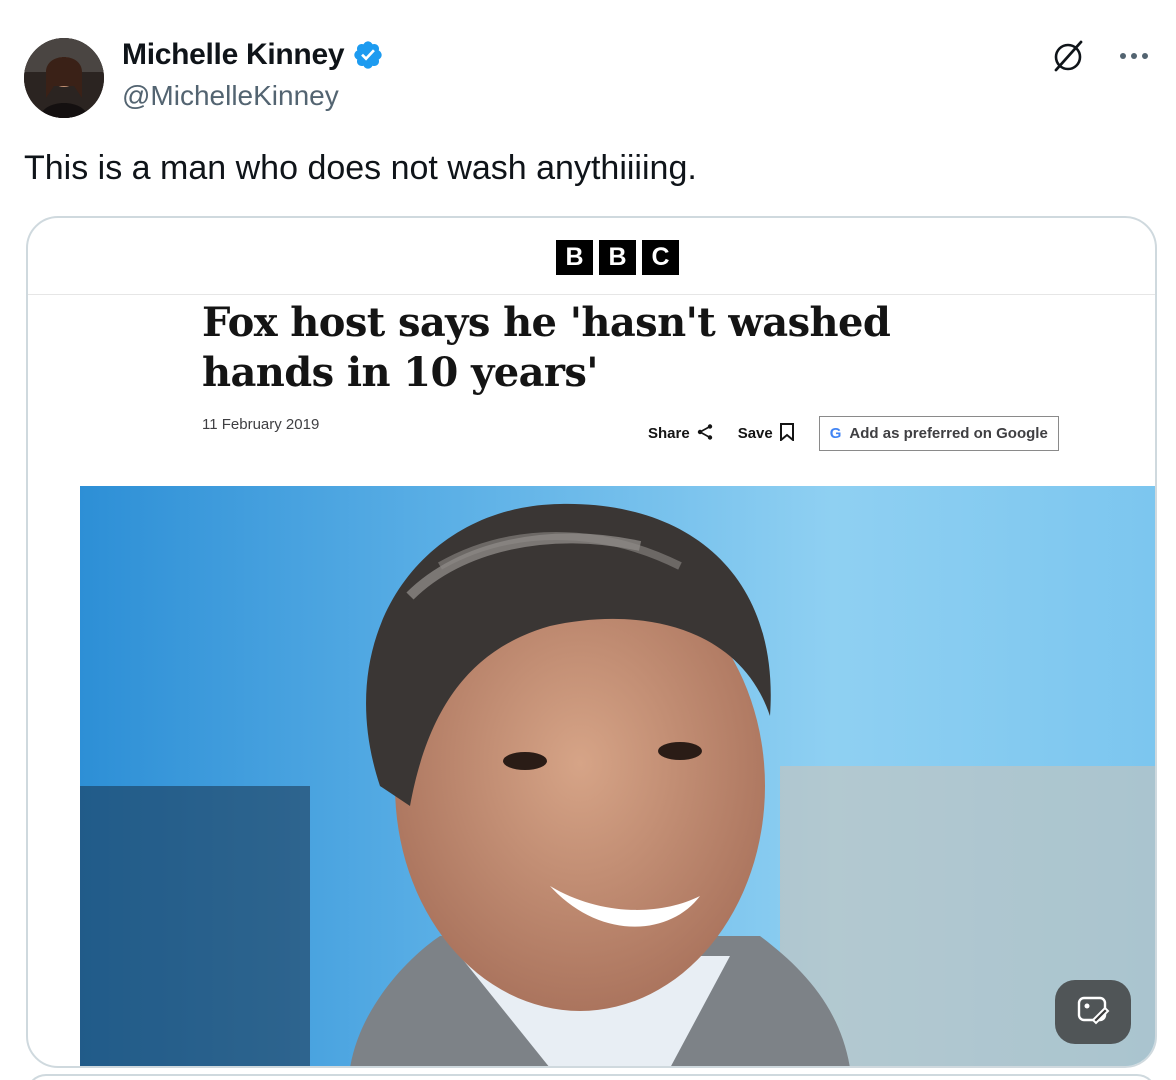 Image resolution: width=1176 pixels, height=1080 pixels. Describe the element at coordinates (591, 294) in the screenshot. I see `header-divider` at that location.